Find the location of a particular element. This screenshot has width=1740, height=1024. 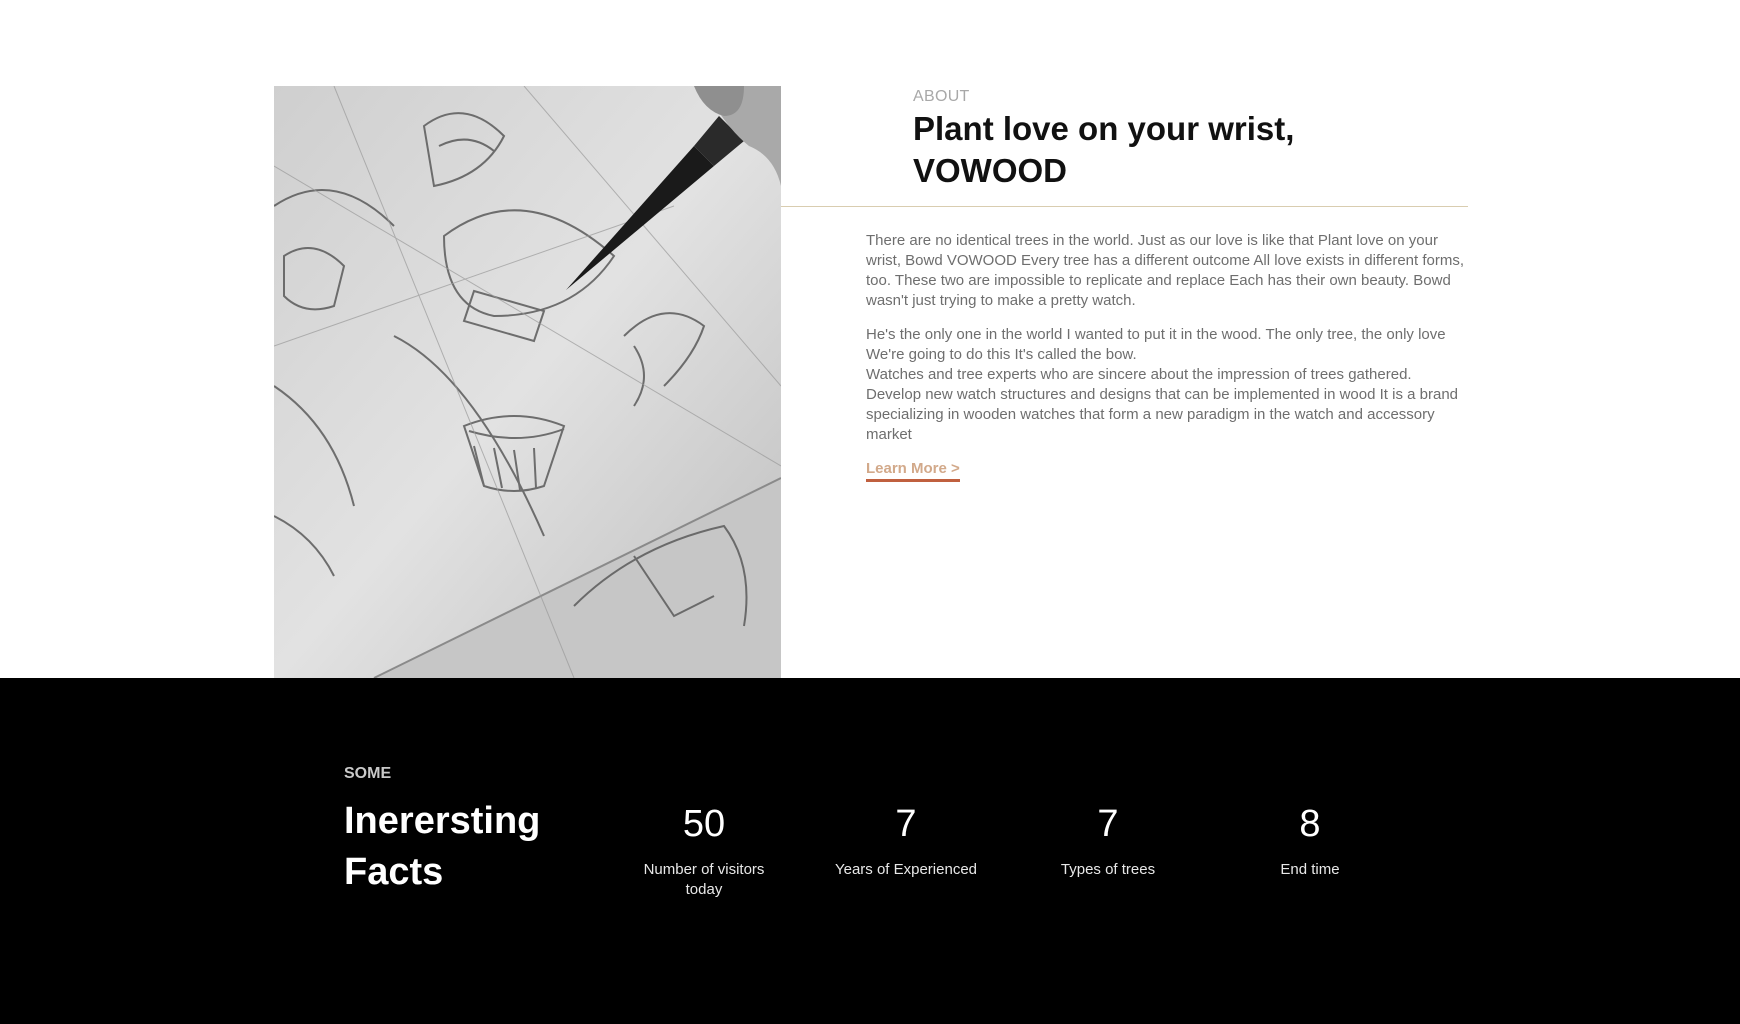

stat-visitors: 50 Number of visitors today is located at coordinates (704, 851).